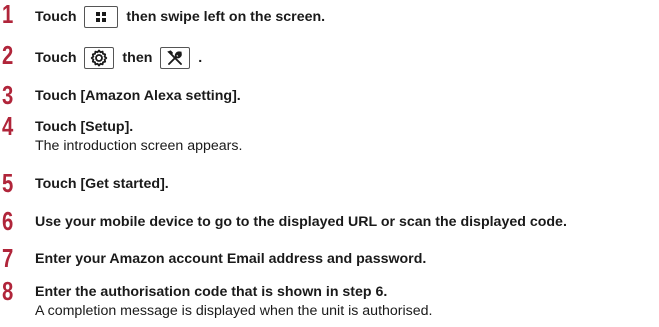 The height and width of the screenshot is (327, 659). I want to click on step-text: Touch [Get started]., so click(102, 184).